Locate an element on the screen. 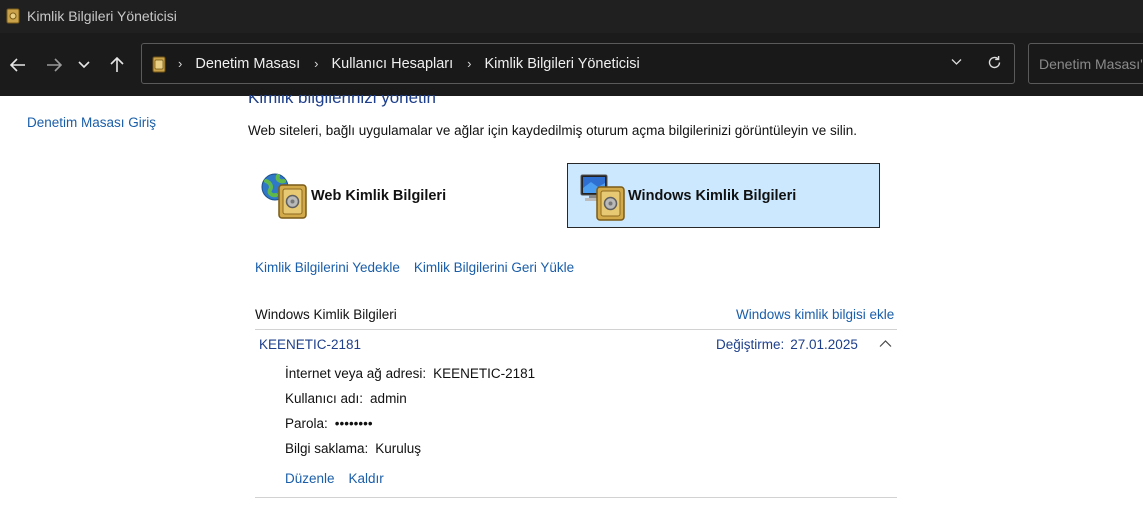 The image size is (1143, 505). modified-date: 27.01.2025 is located at coordinates (824, 344).